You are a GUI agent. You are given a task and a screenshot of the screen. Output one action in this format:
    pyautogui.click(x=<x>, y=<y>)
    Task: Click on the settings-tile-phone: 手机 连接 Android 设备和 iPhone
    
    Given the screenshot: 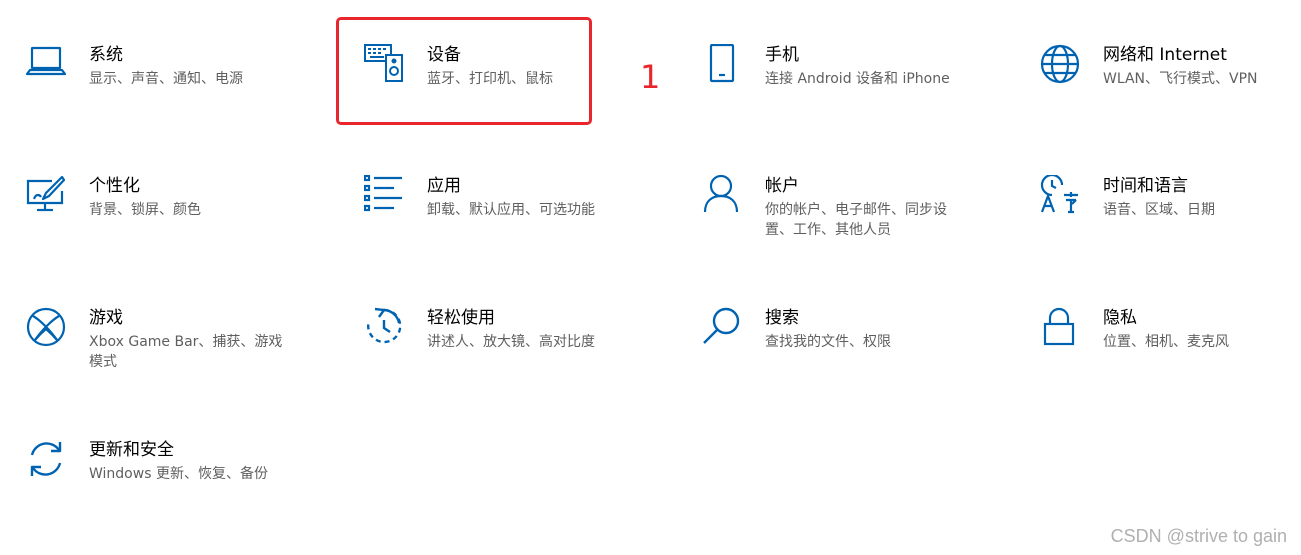 What is the action you would take?
    pyautogui.click(x=852, y=94)
    